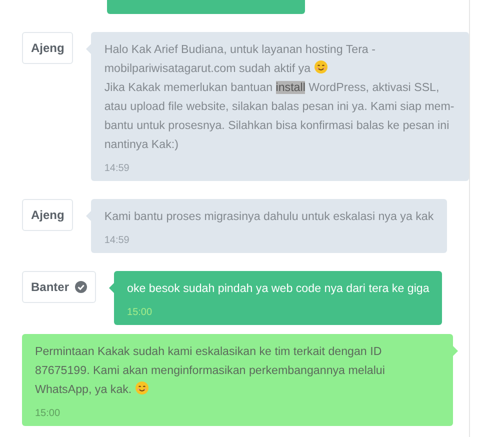 Image resolution: width=500 pixels, height=437 pixels. I want to click on check-icon, so click(81, 287).